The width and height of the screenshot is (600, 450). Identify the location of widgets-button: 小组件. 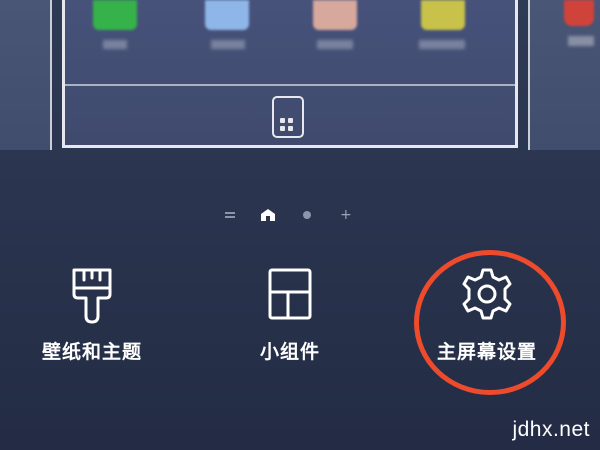
(290, 317).